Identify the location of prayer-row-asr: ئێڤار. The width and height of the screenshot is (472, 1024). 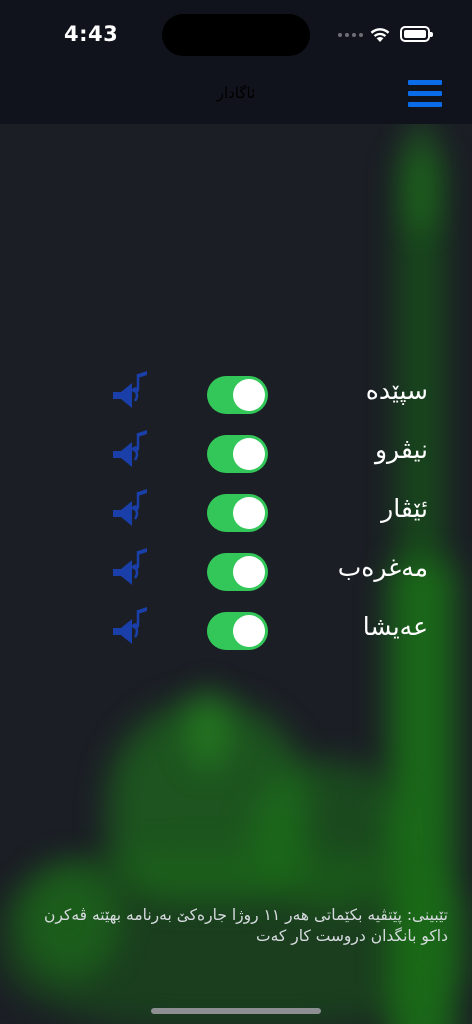
(236, 517).